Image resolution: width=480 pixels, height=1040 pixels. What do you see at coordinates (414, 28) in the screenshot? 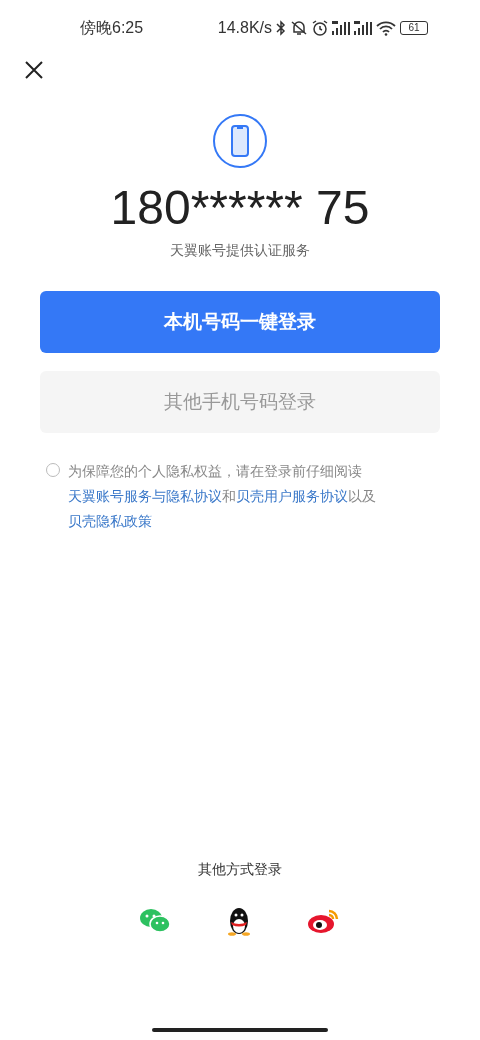
I see `battery-icon: 61` at bounding box center [414, 28].